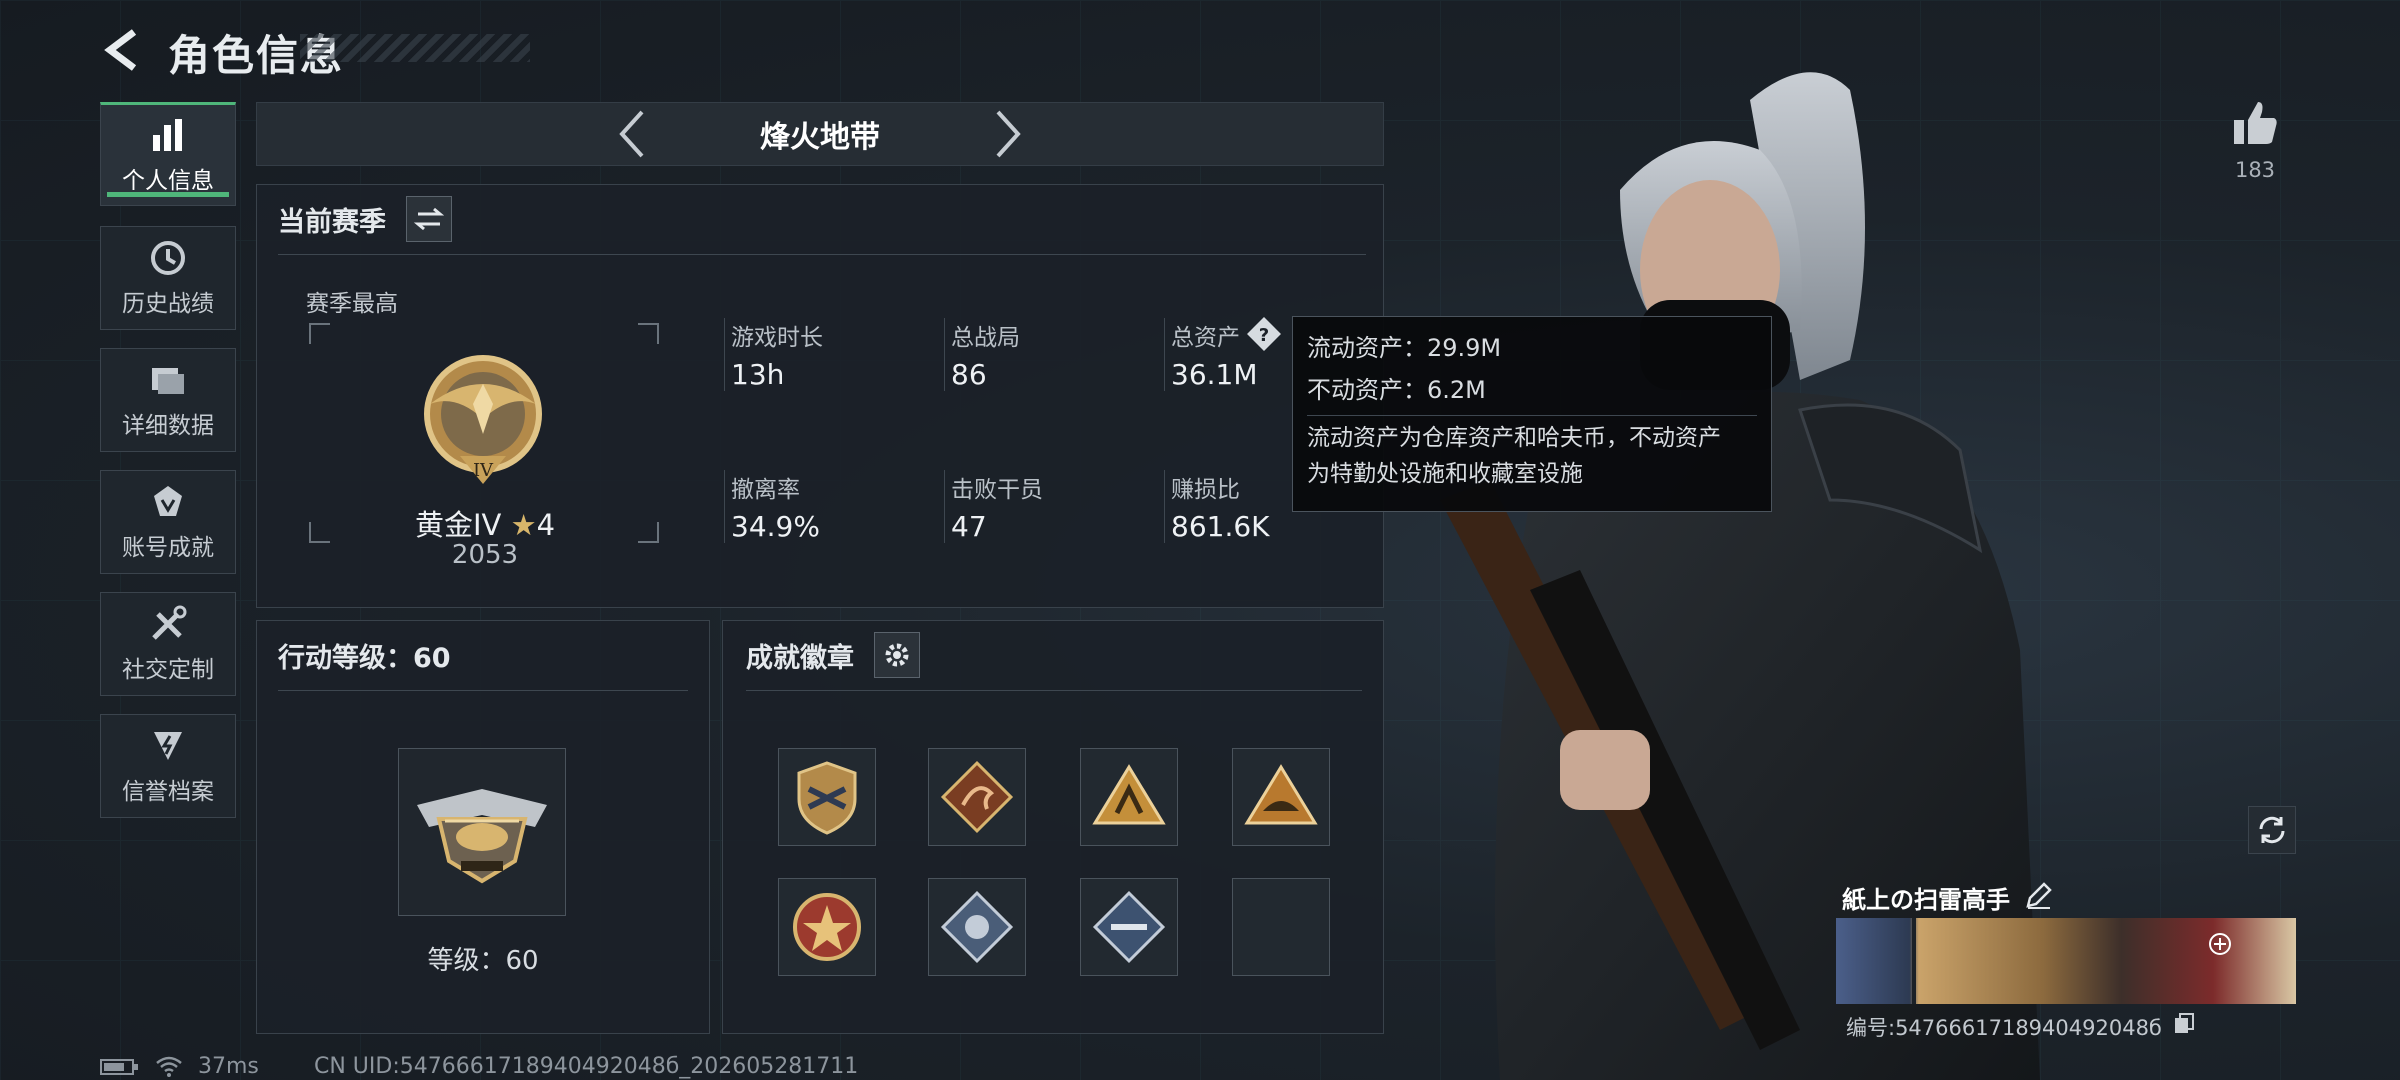 This screenshot has height=1080, width=2400. I want to click on level-emblem-box, so click(482, 832).